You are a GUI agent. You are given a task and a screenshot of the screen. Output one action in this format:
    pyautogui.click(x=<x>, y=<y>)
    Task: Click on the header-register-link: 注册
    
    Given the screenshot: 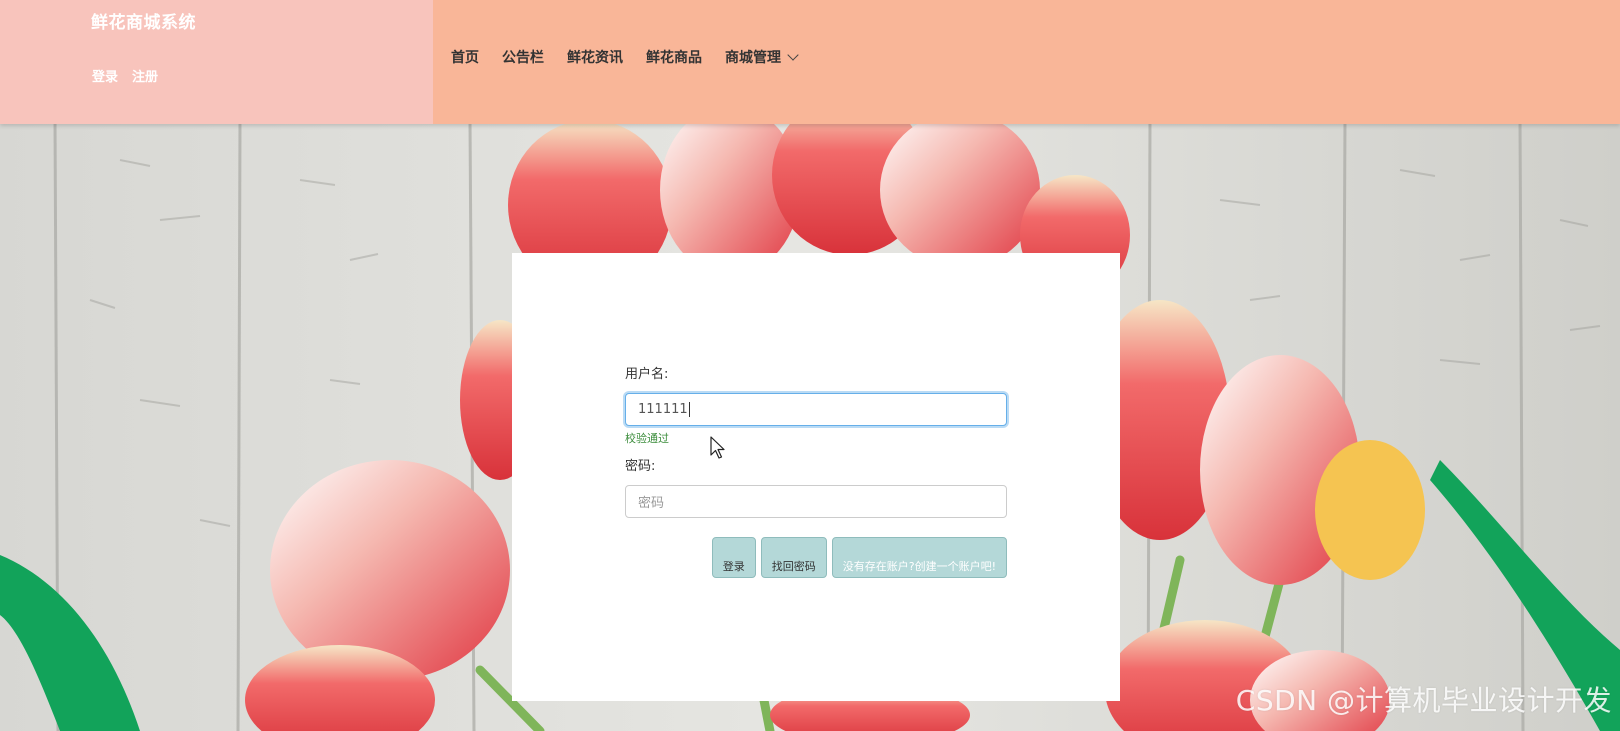 What is the action you would take?
    pyautogui.click(x=145, y=75)
    